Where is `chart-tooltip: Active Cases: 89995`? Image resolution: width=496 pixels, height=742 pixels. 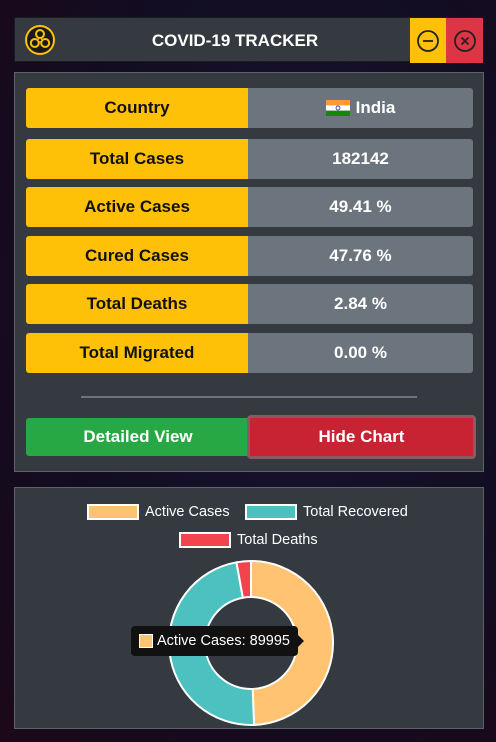 chart-tooltip: Active Cases: 89995 is located at coordinates (217, 641).